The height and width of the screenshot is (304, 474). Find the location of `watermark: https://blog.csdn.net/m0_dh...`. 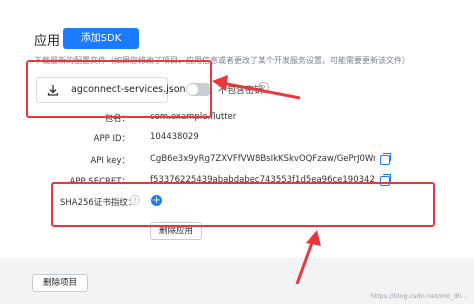

watermark: https://blog.csdn.net/m0_dh... is located at coordinates (419, 296).